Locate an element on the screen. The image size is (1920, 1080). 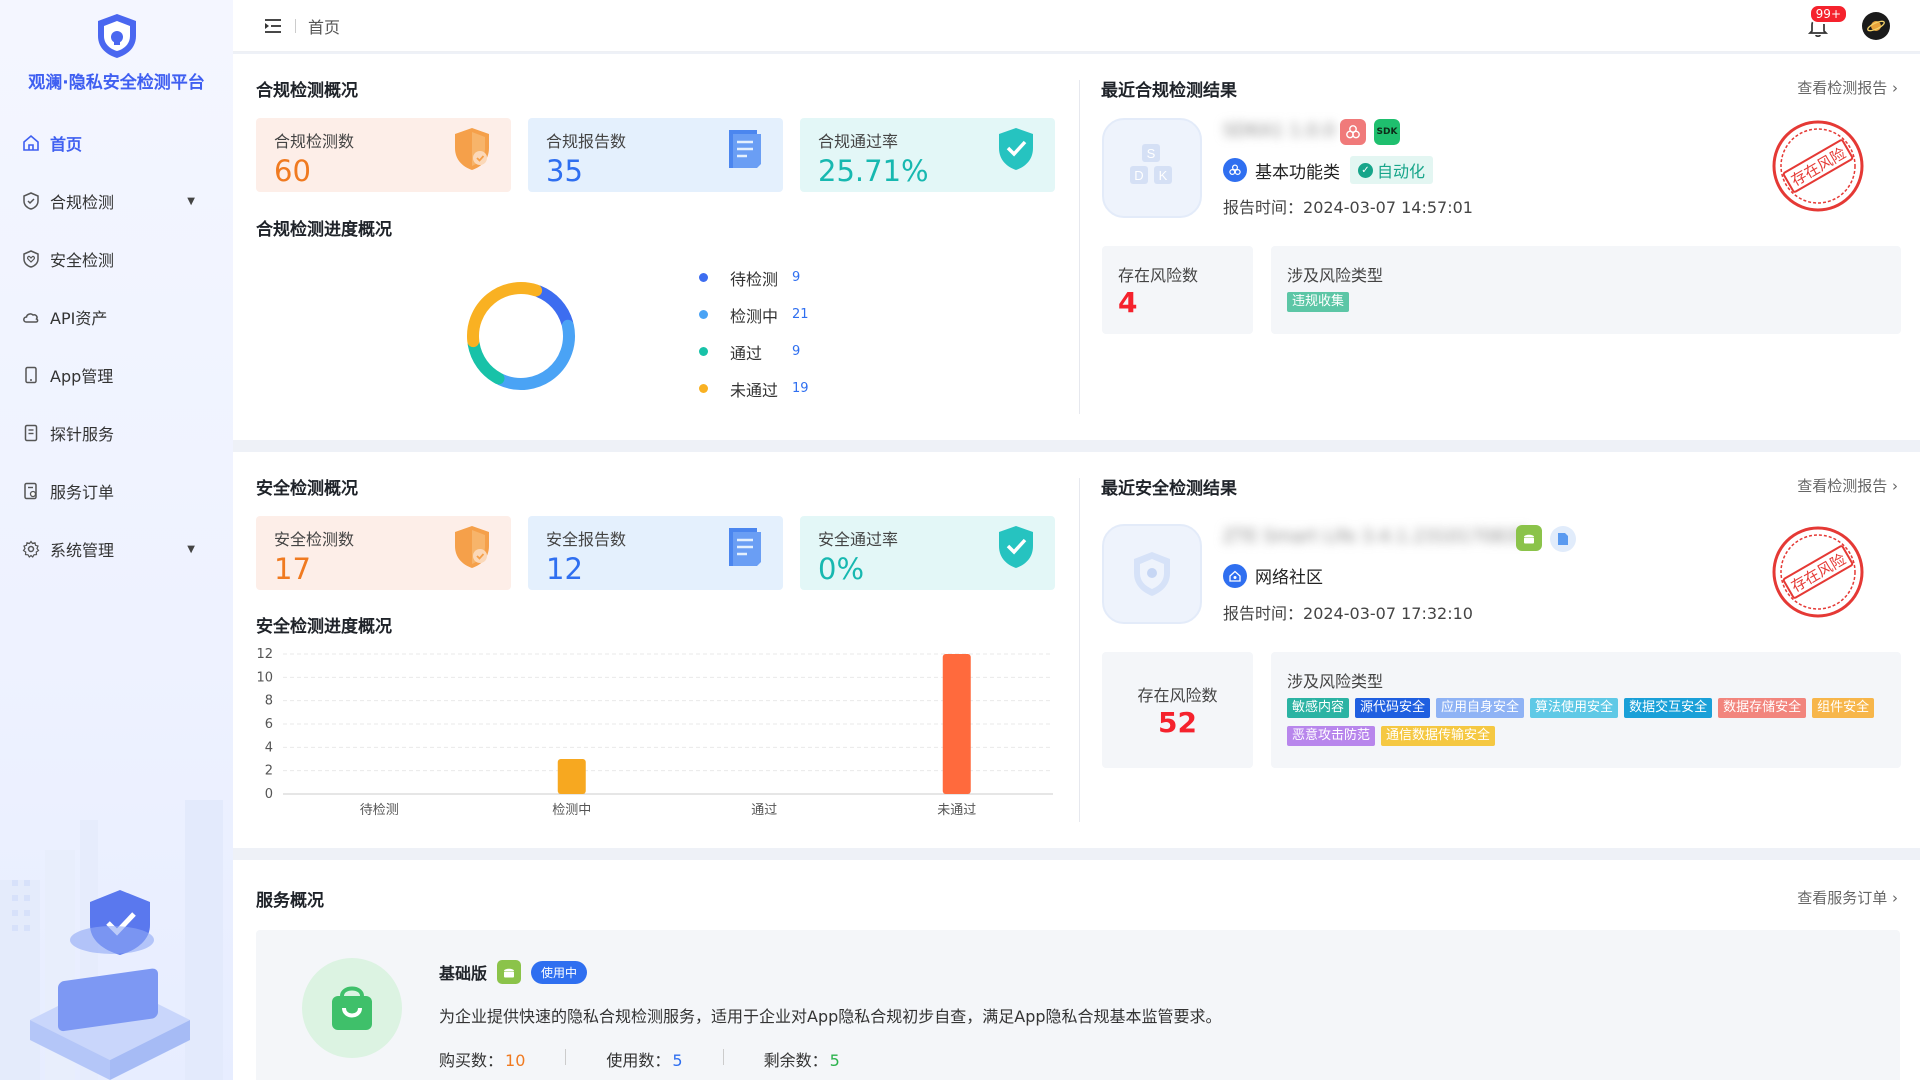
legend-value: 19 is located at coordinates (800, 388).